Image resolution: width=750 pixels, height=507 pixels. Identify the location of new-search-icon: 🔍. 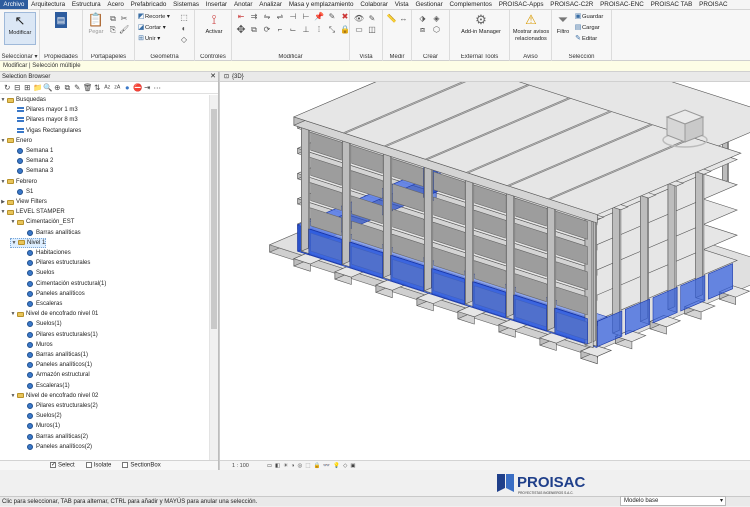
(47, 88).